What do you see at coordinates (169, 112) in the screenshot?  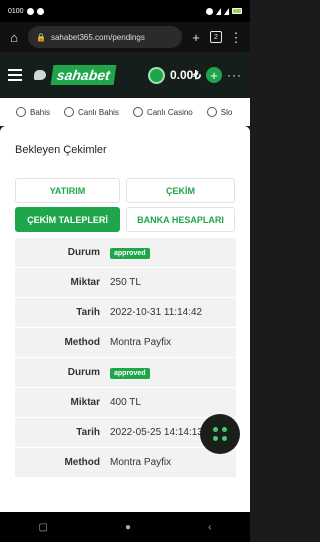 I see `nav-item-label: Canlı Casino` at bounding box center [169, 112].